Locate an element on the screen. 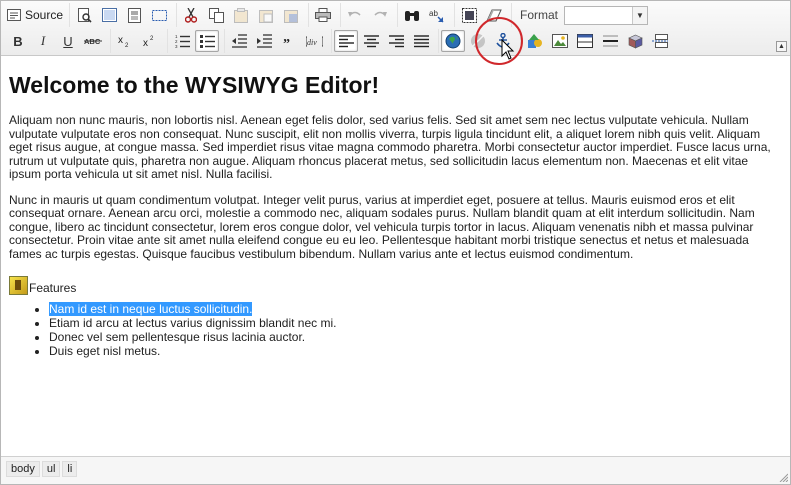 The image size is (791, 485). strike-button: ABC is located at coordinates (93, 41).